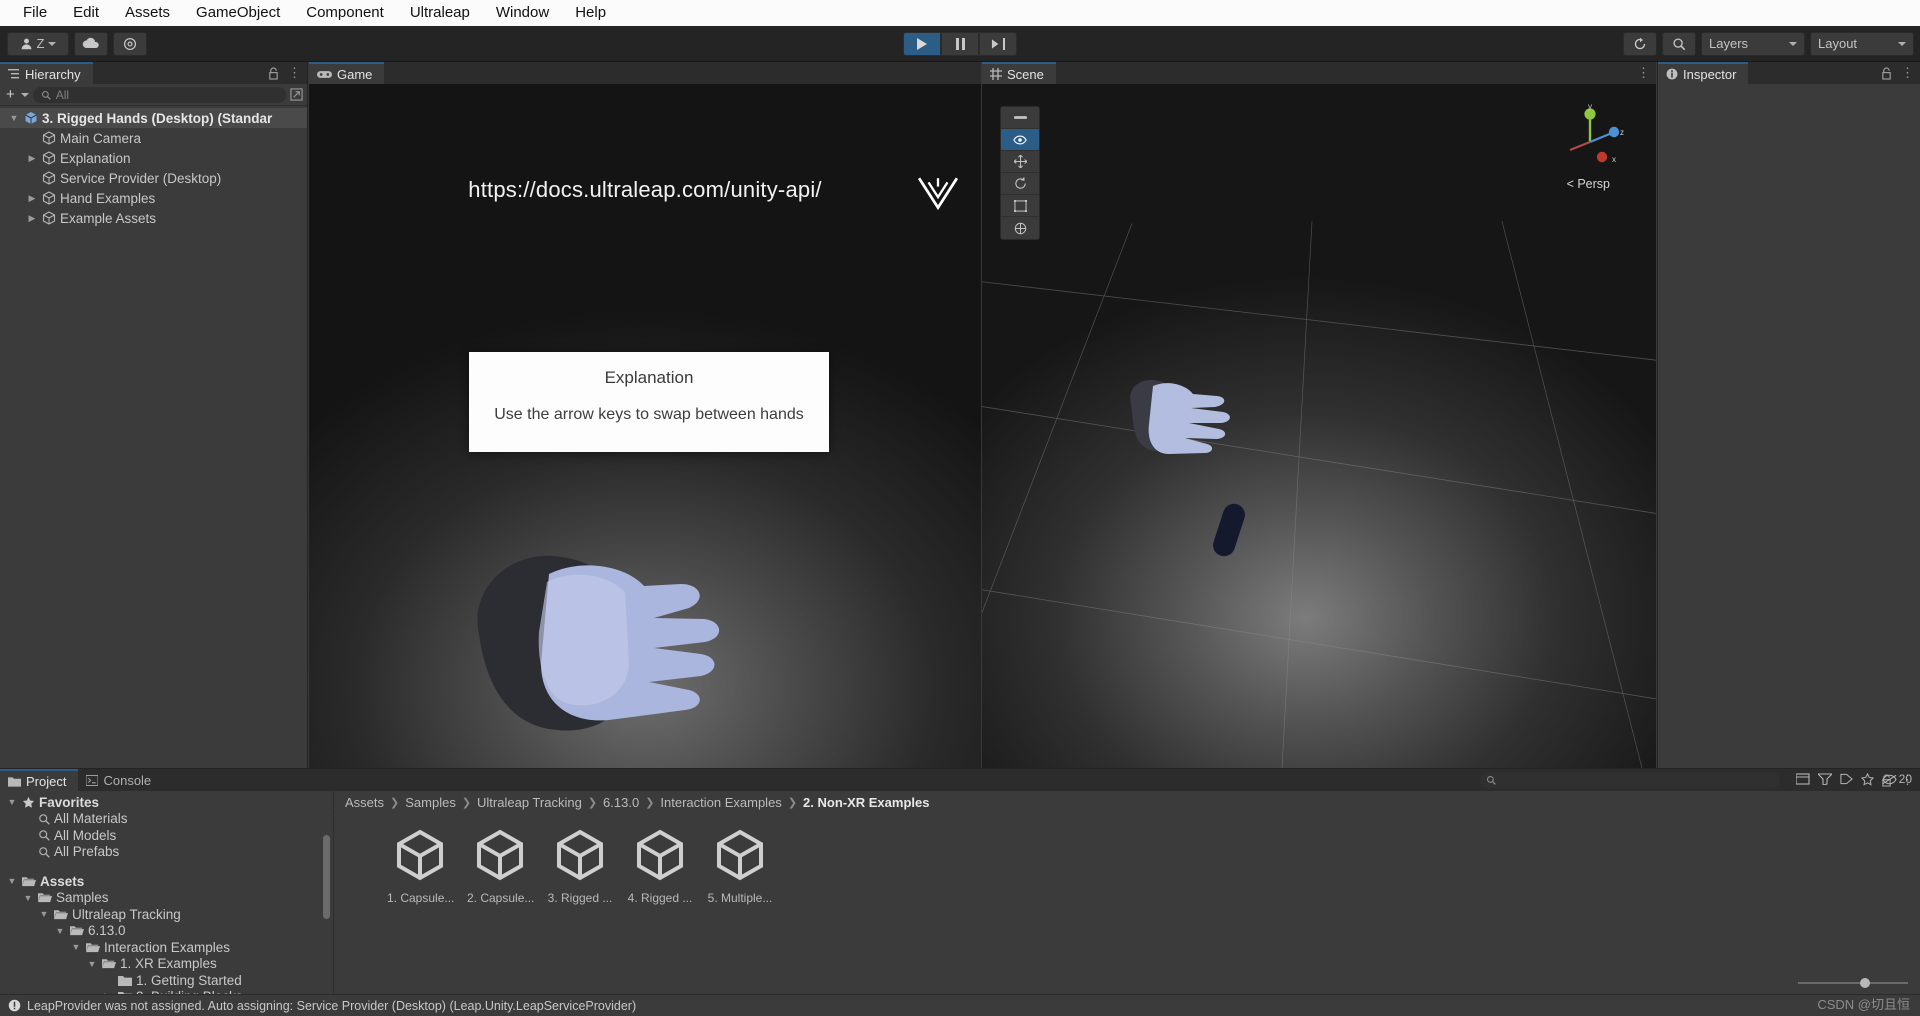  I want to click on menu-item-file: File, so click(35, 13).